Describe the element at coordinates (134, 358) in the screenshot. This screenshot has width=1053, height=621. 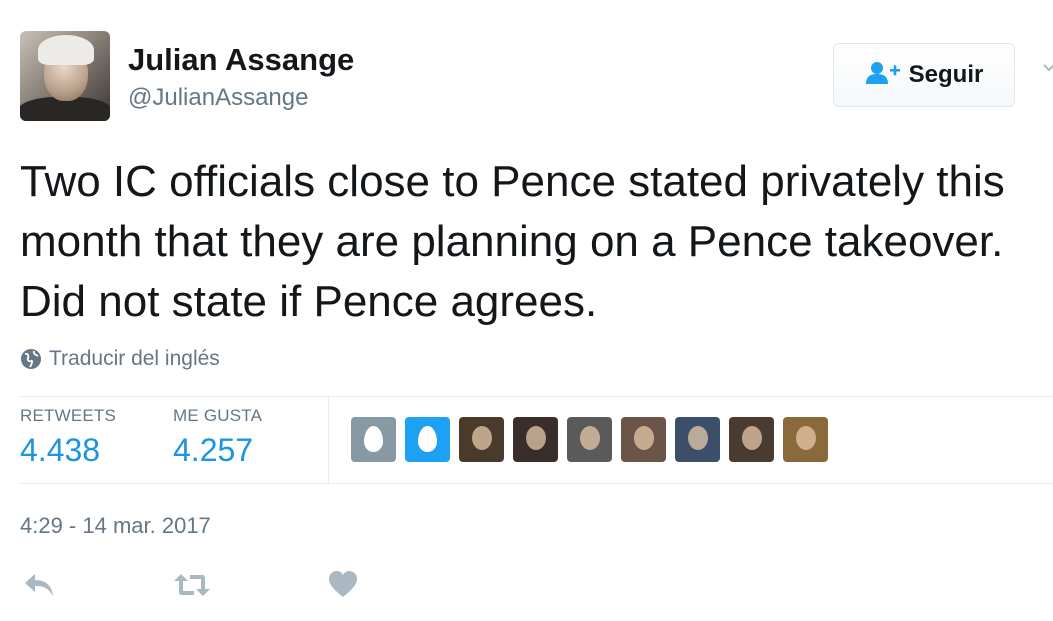
I see `translate-label: Traducir del inglés` at that location.